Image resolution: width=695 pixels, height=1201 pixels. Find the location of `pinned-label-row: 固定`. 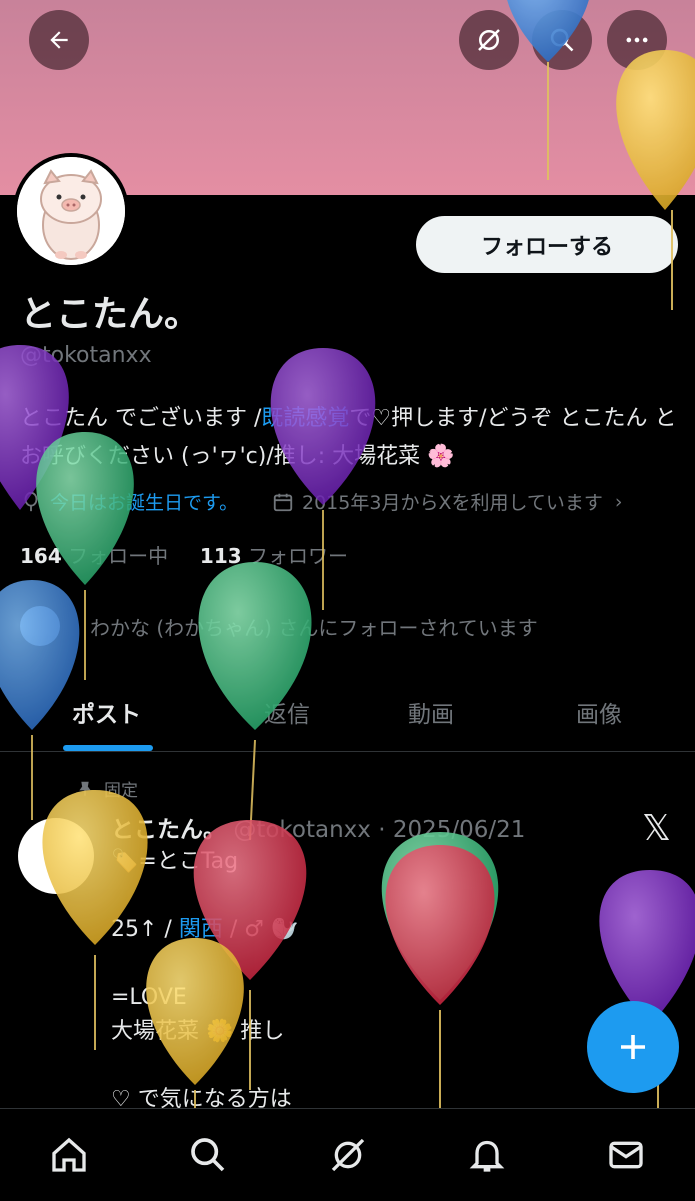

pinned-label-row: 固定 is located at coordinates (107, 788).